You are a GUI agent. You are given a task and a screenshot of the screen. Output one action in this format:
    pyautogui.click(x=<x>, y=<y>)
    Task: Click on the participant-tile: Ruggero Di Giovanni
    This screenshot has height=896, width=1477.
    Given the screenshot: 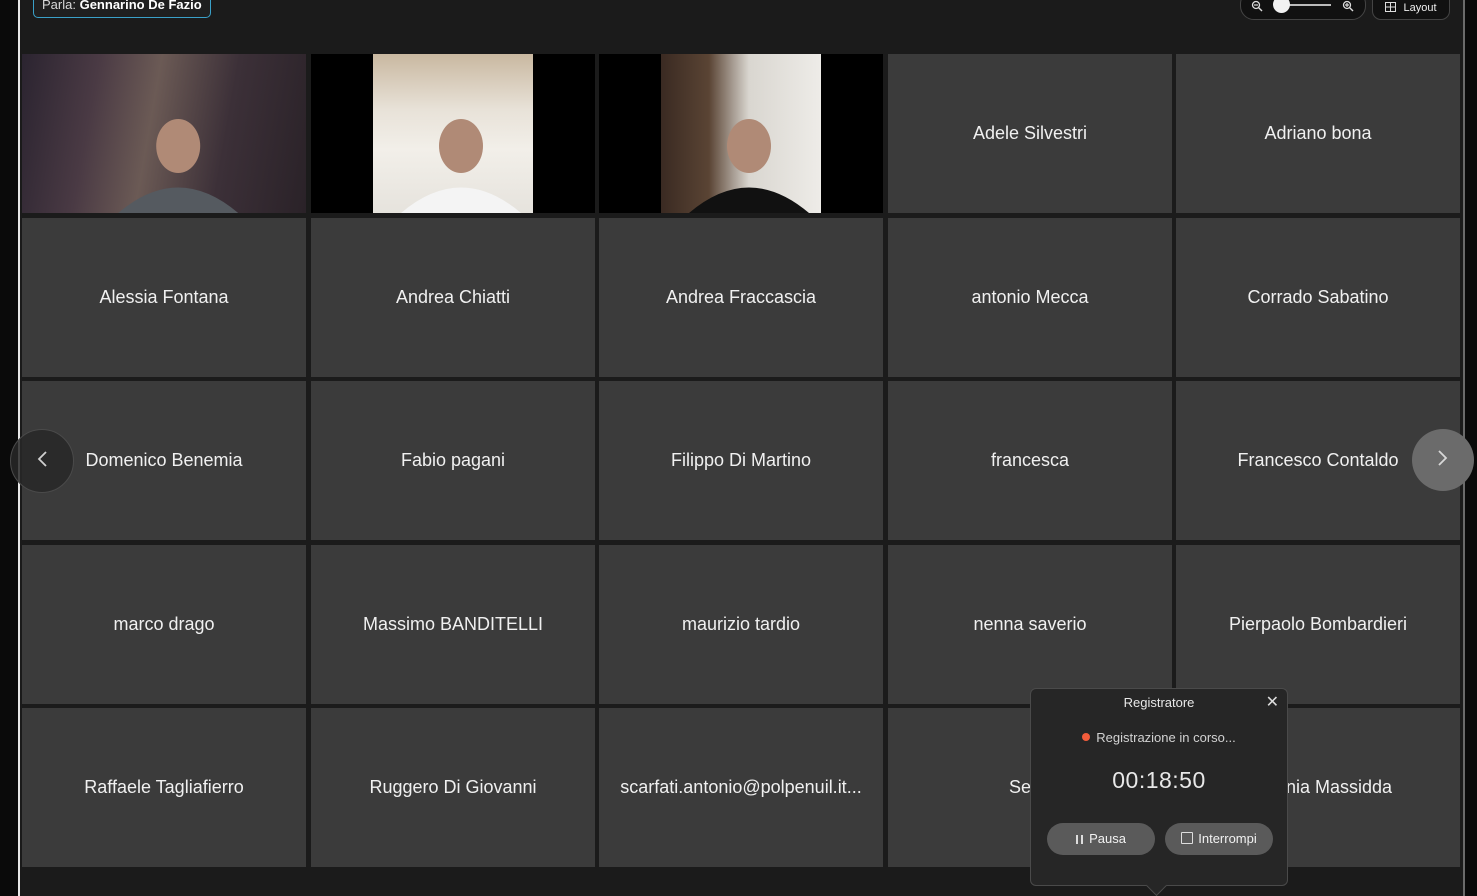 What is the action you would take?
    pyautogui.click(x=453, y=787)
    